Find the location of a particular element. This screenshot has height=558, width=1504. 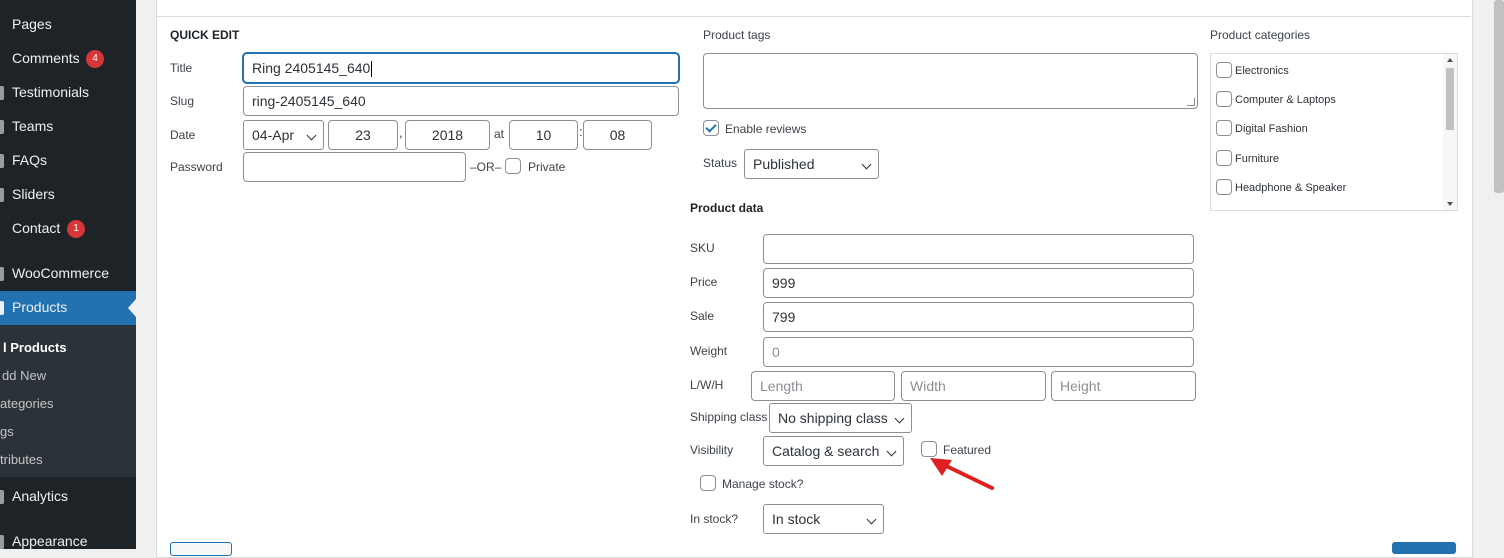

shipping-class-select: No shipping class is located at coordinates (840, 418).